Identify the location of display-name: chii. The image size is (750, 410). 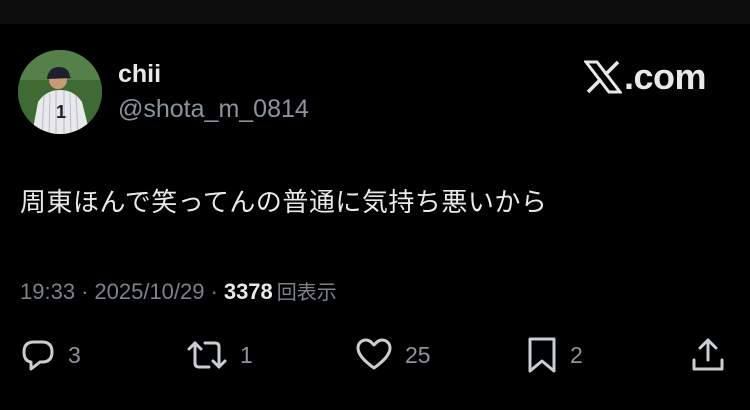
(139, 74).